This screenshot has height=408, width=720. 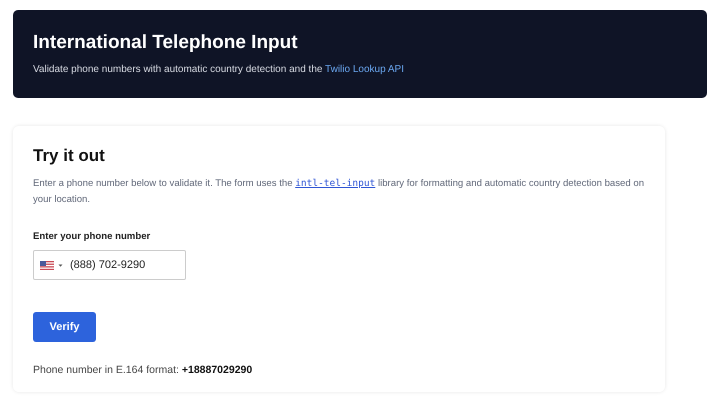 I want to click on field-label: Enter your phone number, so click(x=91, y=236).